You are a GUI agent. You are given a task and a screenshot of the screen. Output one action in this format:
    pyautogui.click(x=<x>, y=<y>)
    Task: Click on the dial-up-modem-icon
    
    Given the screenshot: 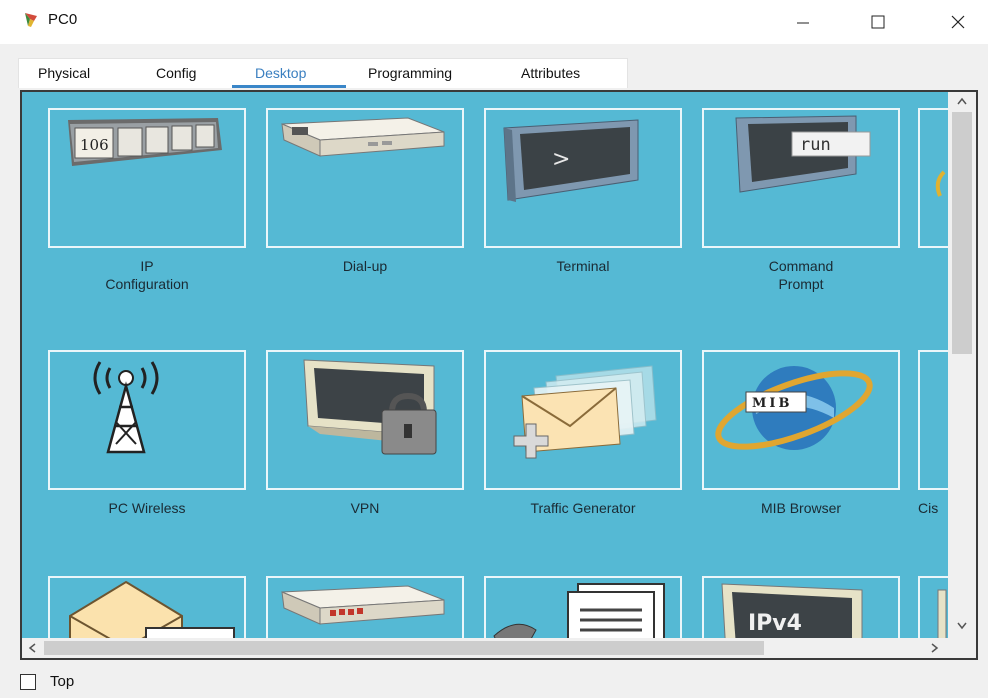 What is the action you would take?
    pyautogui.click(x=363, y=137)
    